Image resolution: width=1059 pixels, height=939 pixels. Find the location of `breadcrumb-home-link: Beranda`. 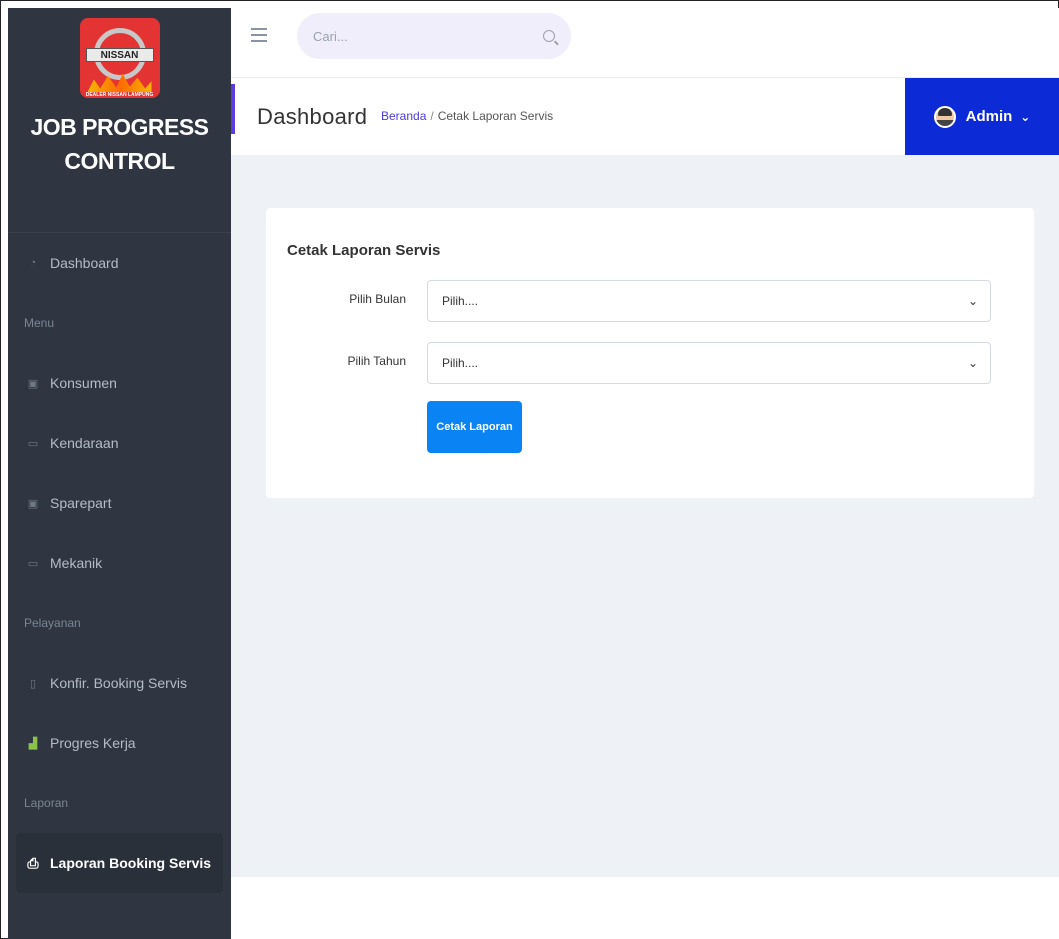

breadcrumb-home-link: Beranda is located at coordinates (403, 116).